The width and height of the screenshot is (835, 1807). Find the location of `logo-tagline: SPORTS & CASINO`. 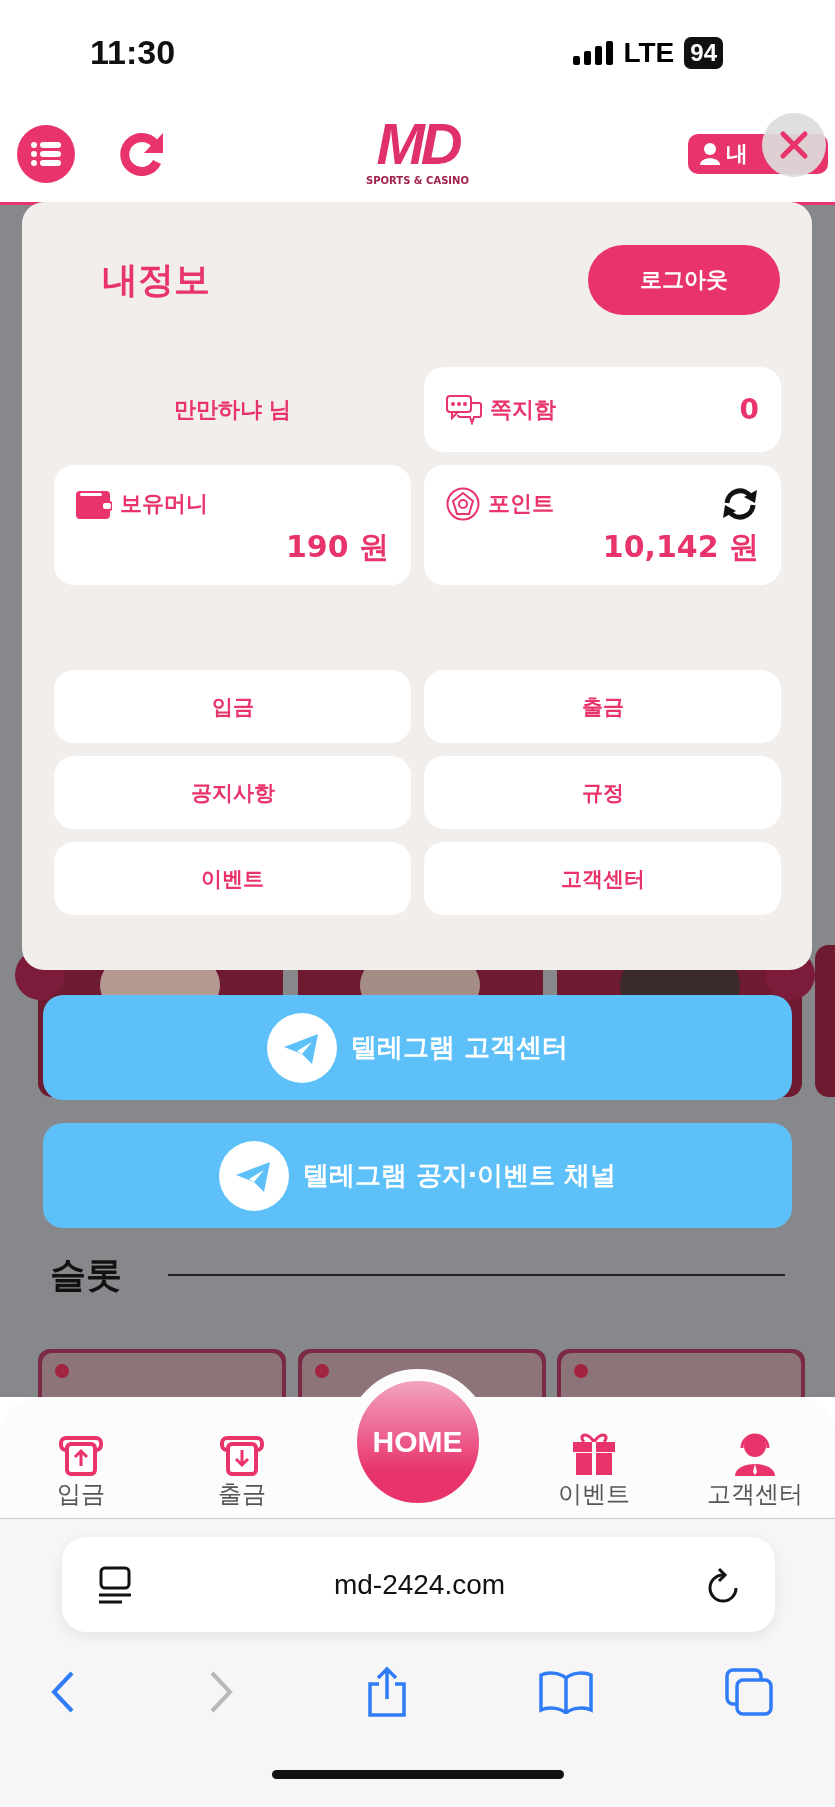

logo-tagline: SPORTS & CASINO is located at coordinates (417, 180).